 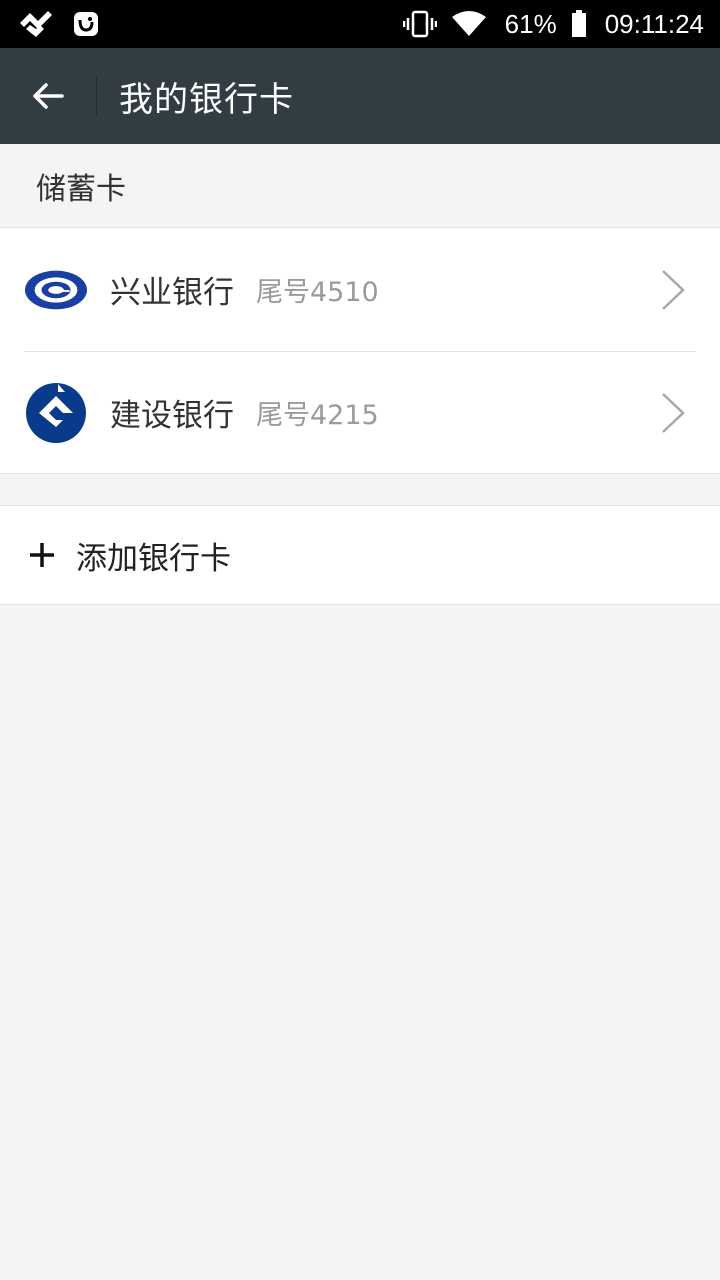 What do you see at coordinates (360, 555) in the screenshot?
I see `add-bank-card-button: 添加银行卡` at bounding box center [360, 555].